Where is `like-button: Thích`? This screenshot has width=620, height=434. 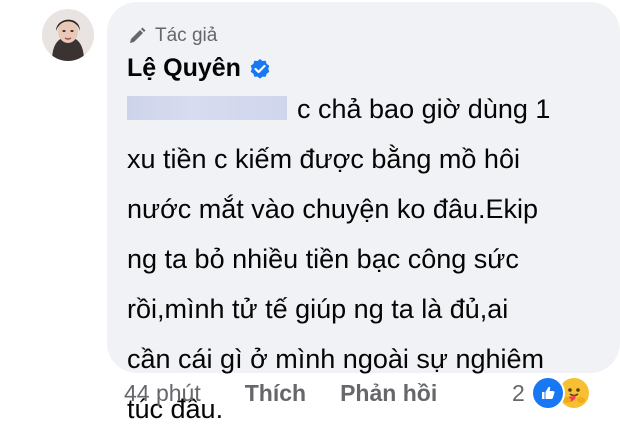 like-button: Thích is located at coordinates (275, 393).